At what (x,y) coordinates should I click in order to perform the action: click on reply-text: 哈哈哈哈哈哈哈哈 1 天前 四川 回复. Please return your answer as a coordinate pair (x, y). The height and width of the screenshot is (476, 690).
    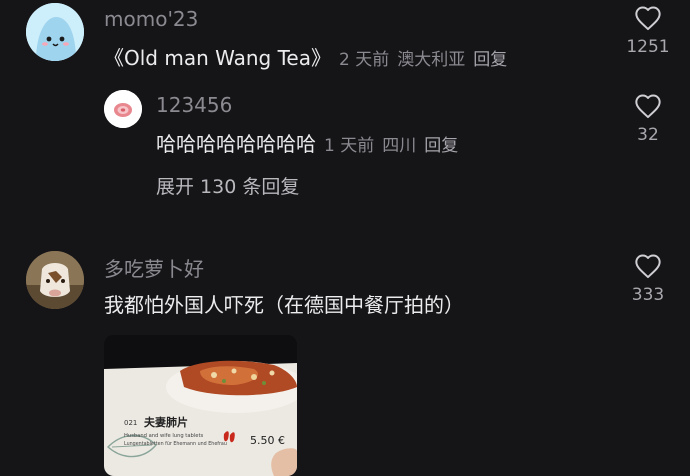
    Looking at the image, I should click on (311, 142).